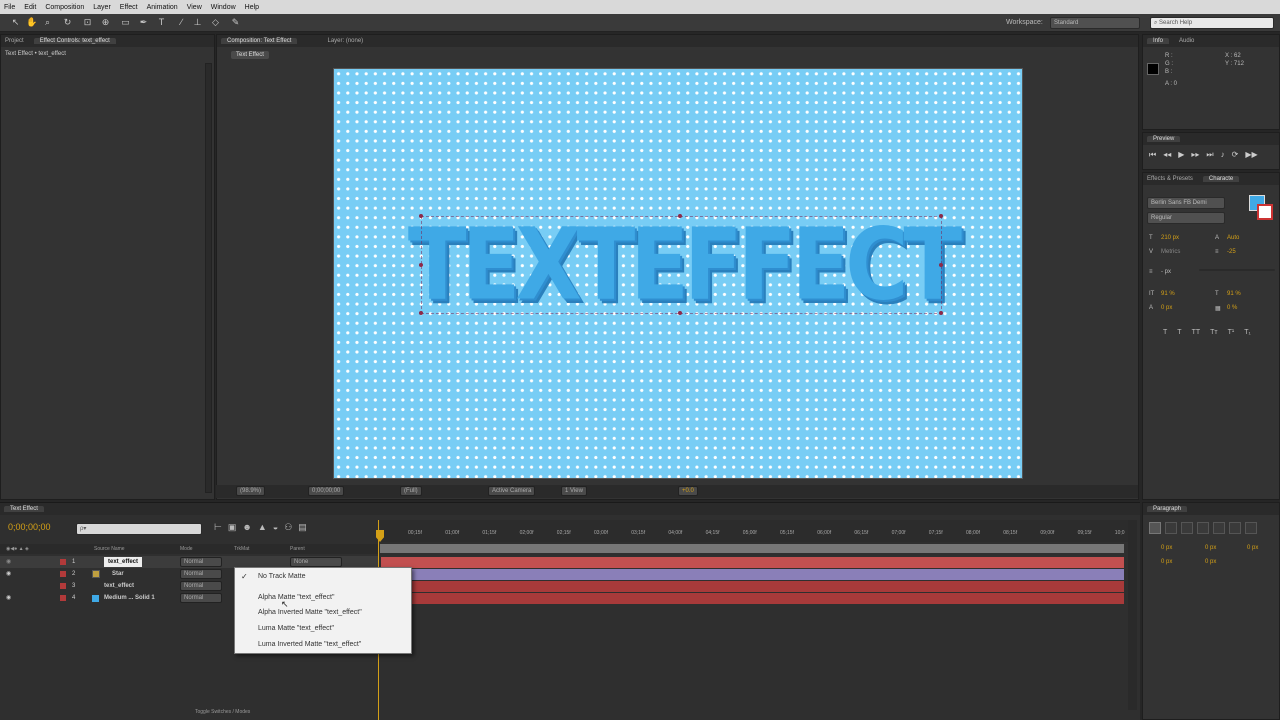 This screenshot has width=1280, height=720. Describe the element at coordinates (262, 527) in the screenshot. I see `frame-blending-icon: ▲` at that location.